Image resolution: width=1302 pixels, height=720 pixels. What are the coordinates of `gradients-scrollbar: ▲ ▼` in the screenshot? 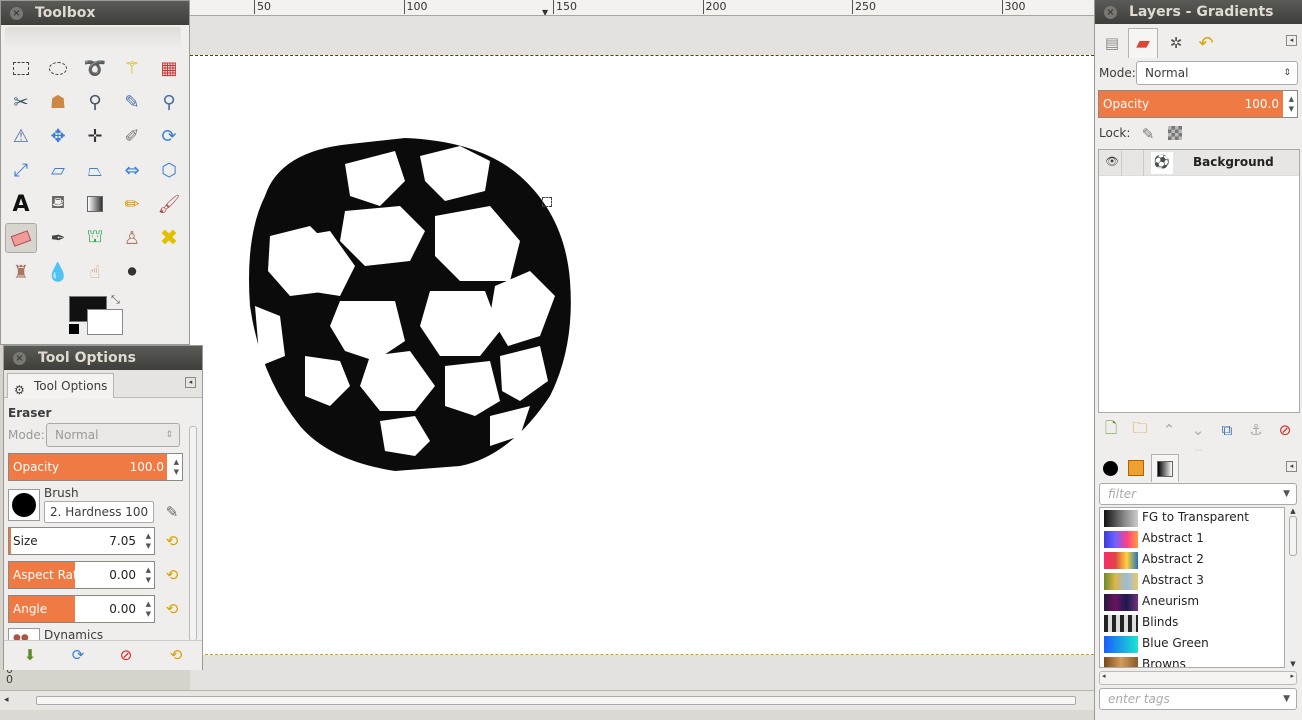 It's located at (1293, 587).